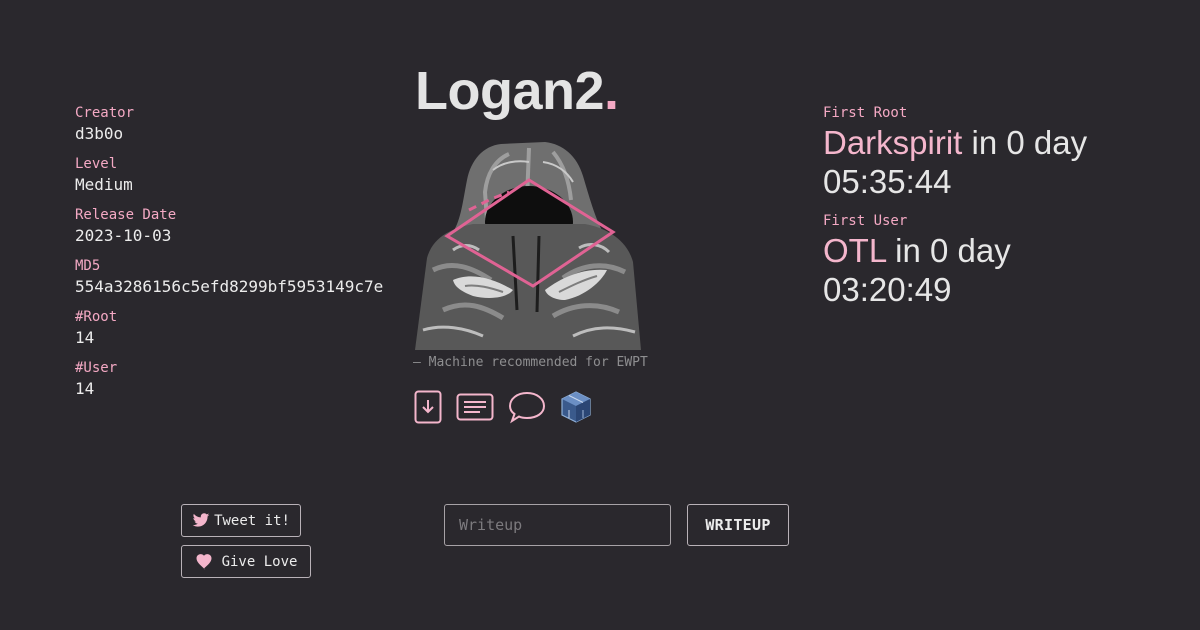 This screenshot has height=630, width=1200. Describe the element at coordinates (948, 250) in the screenshot. I see `first-user-days: in 0 day` at that location.